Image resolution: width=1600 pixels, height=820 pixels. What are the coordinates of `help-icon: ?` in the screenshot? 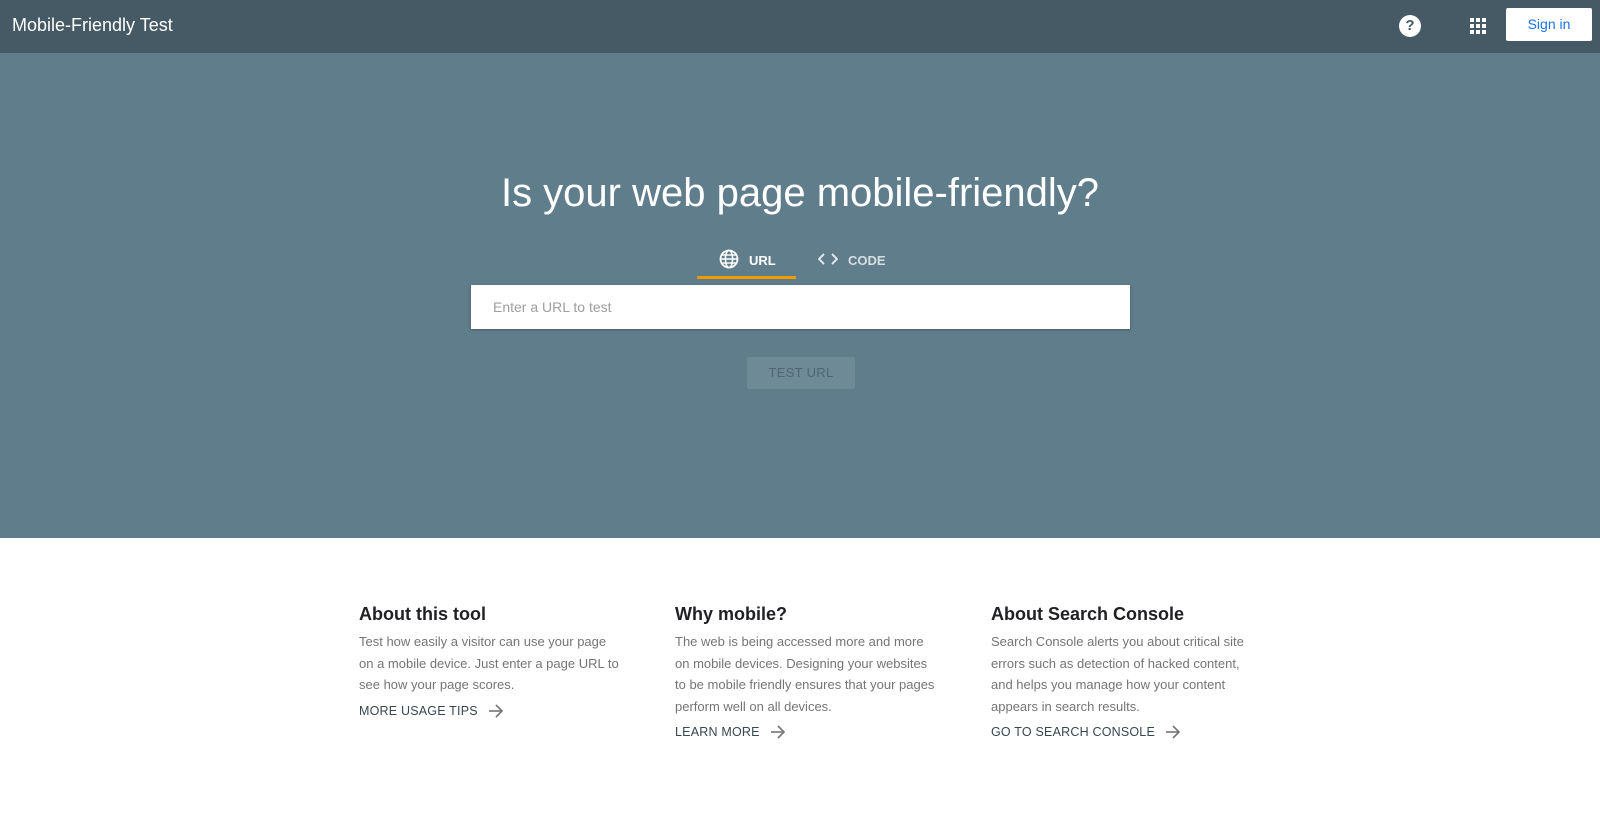 It's located at (1410, 26).